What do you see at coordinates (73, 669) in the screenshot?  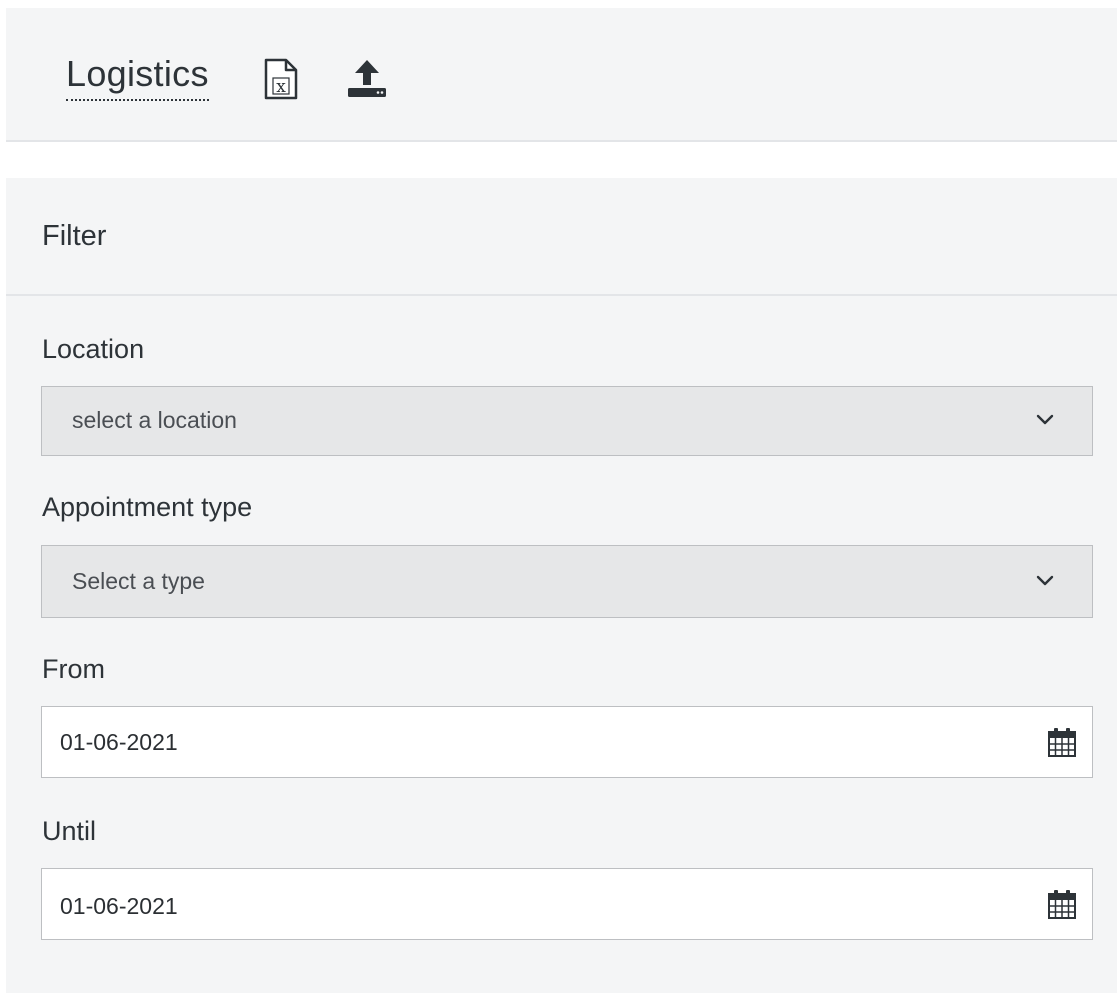 I see `from-label: From` at bounding box center [73, 669].